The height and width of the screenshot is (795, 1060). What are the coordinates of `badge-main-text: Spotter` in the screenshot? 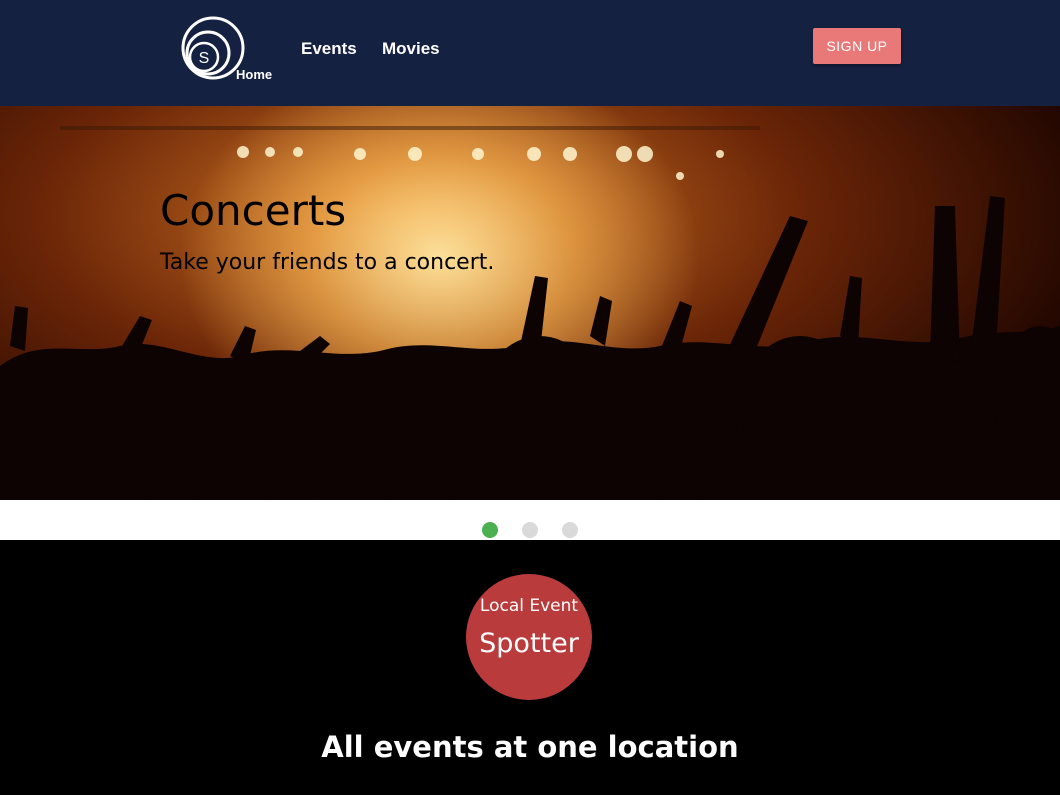 It's located at (529, 643).